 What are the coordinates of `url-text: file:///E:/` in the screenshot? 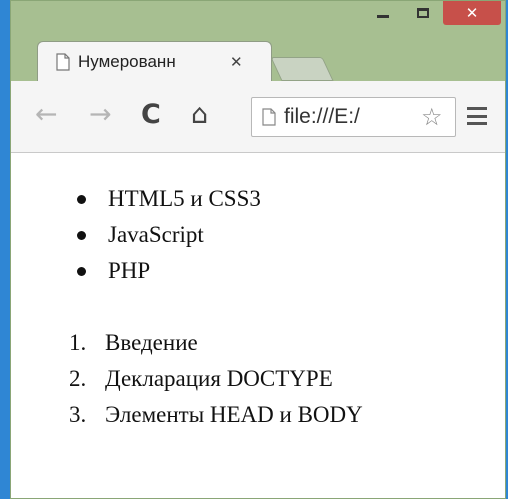 It's located at (351, 117).